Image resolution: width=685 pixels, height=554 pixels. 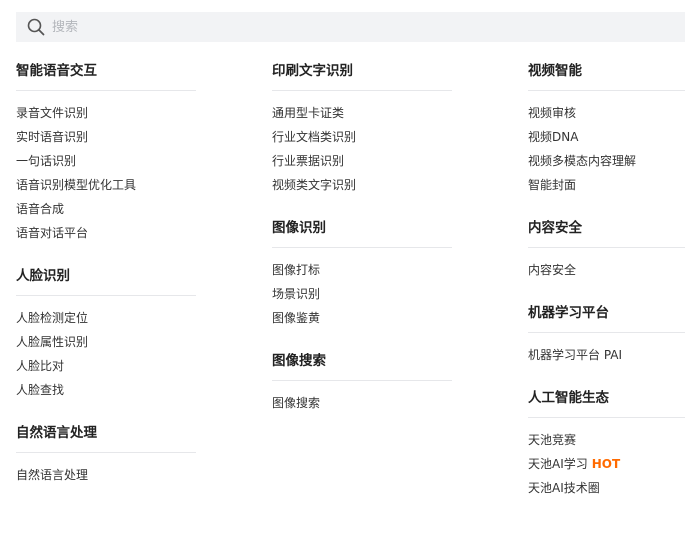 I want to click on menu-item: 图像搜索, so click(x=362, y=407).